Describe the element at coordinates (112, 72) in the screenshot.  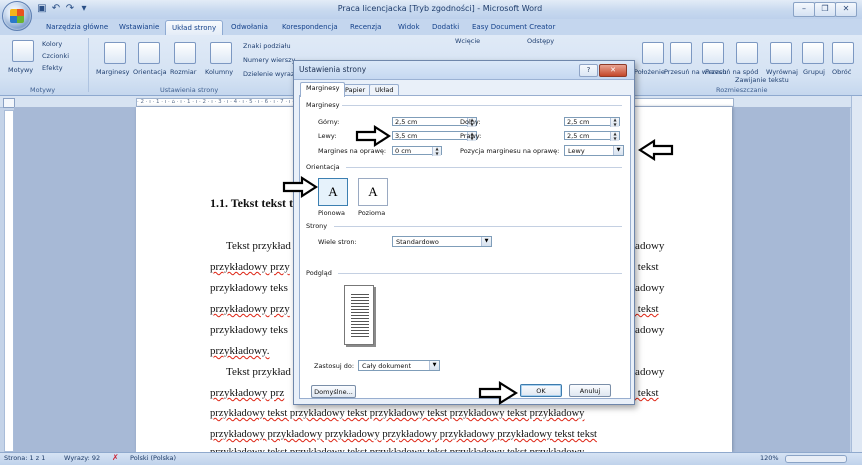
I see `margins-button: Marginesy` at that location.